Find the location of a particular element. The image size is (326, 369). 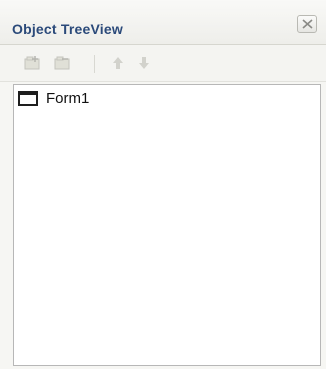

toolbar-separator is located at coordinates (94, 64).